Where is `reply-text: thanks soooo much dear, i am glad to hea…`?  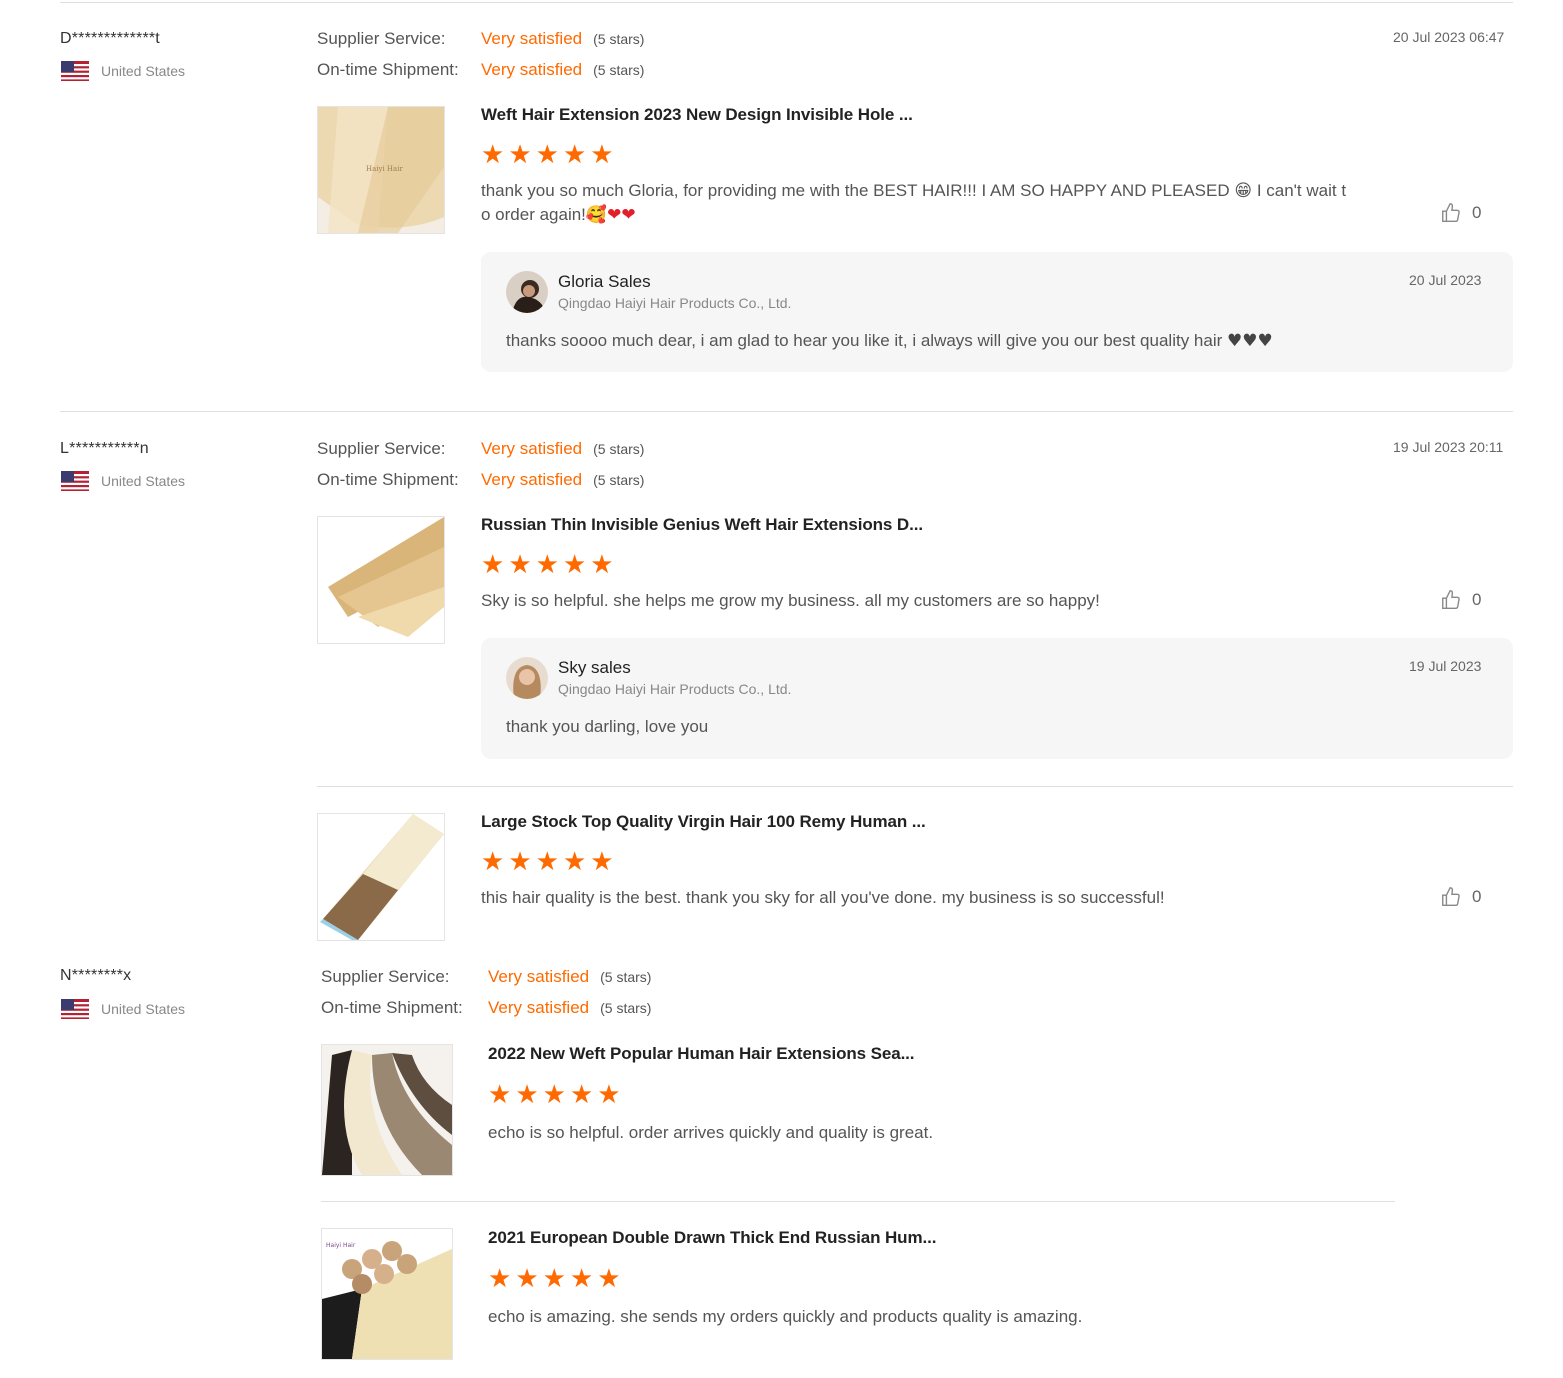 reply-text: thanks soooo much dear, i am glad to hea… is located at coordinates (889, 341).